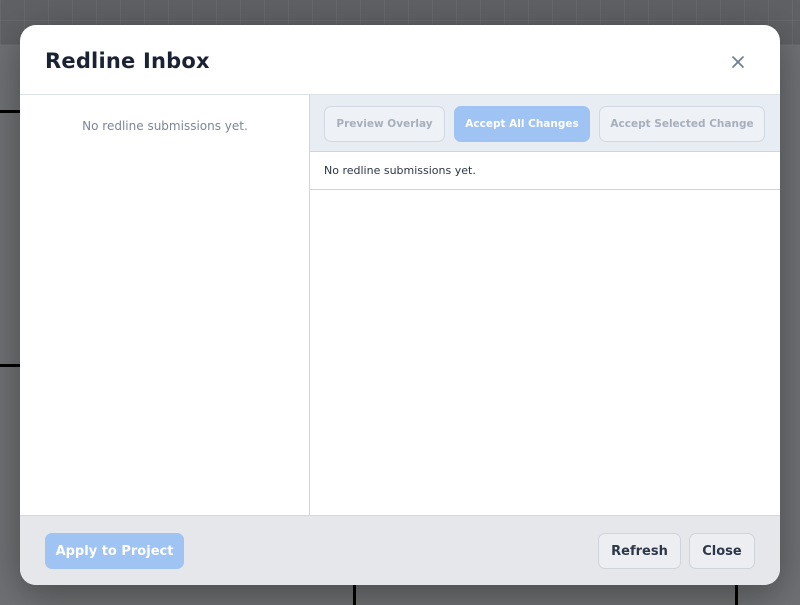 The width and height of the screenshot is (800, 605). What do you see at coordinates (400, 60) in the screenshot?
I see `dialog-header: Redline Inbox` at bounding box center [400, 60].